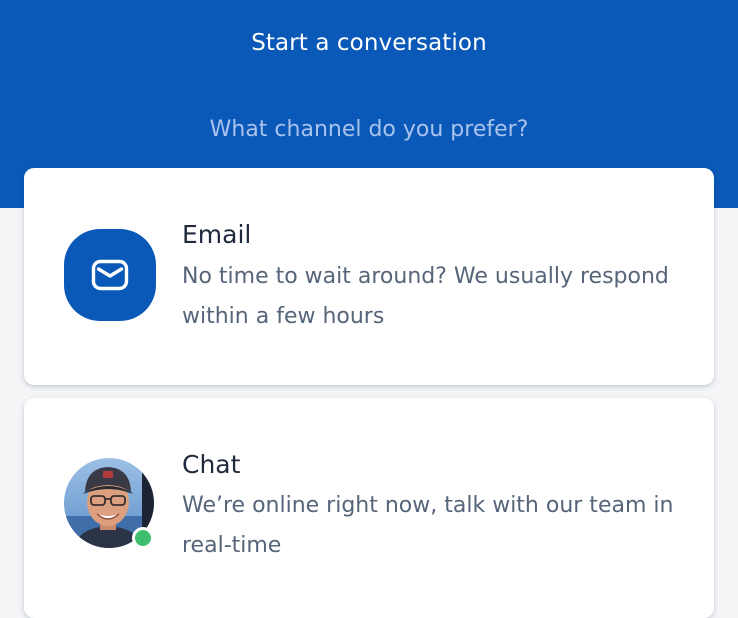  I want to click on email-icon-badge, so click(110, 275).